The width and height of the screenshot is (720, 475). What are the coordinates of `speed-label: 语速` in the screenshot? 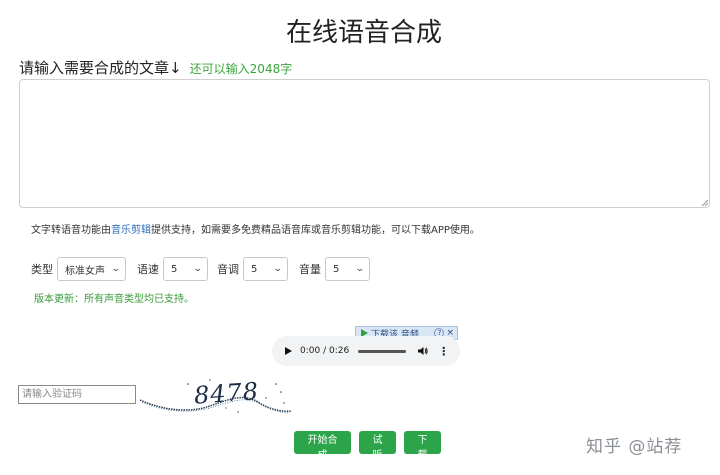 It's located at (148, 269).